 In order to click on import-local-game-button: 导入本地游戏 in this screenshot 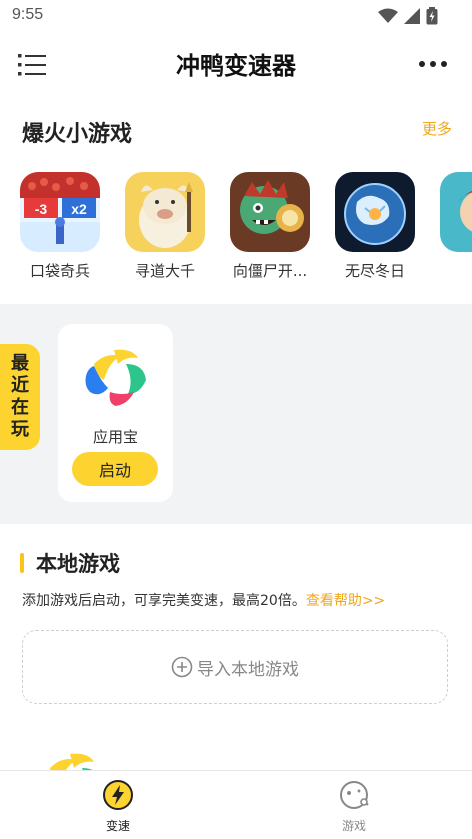, I will do `click(235, 667)`.